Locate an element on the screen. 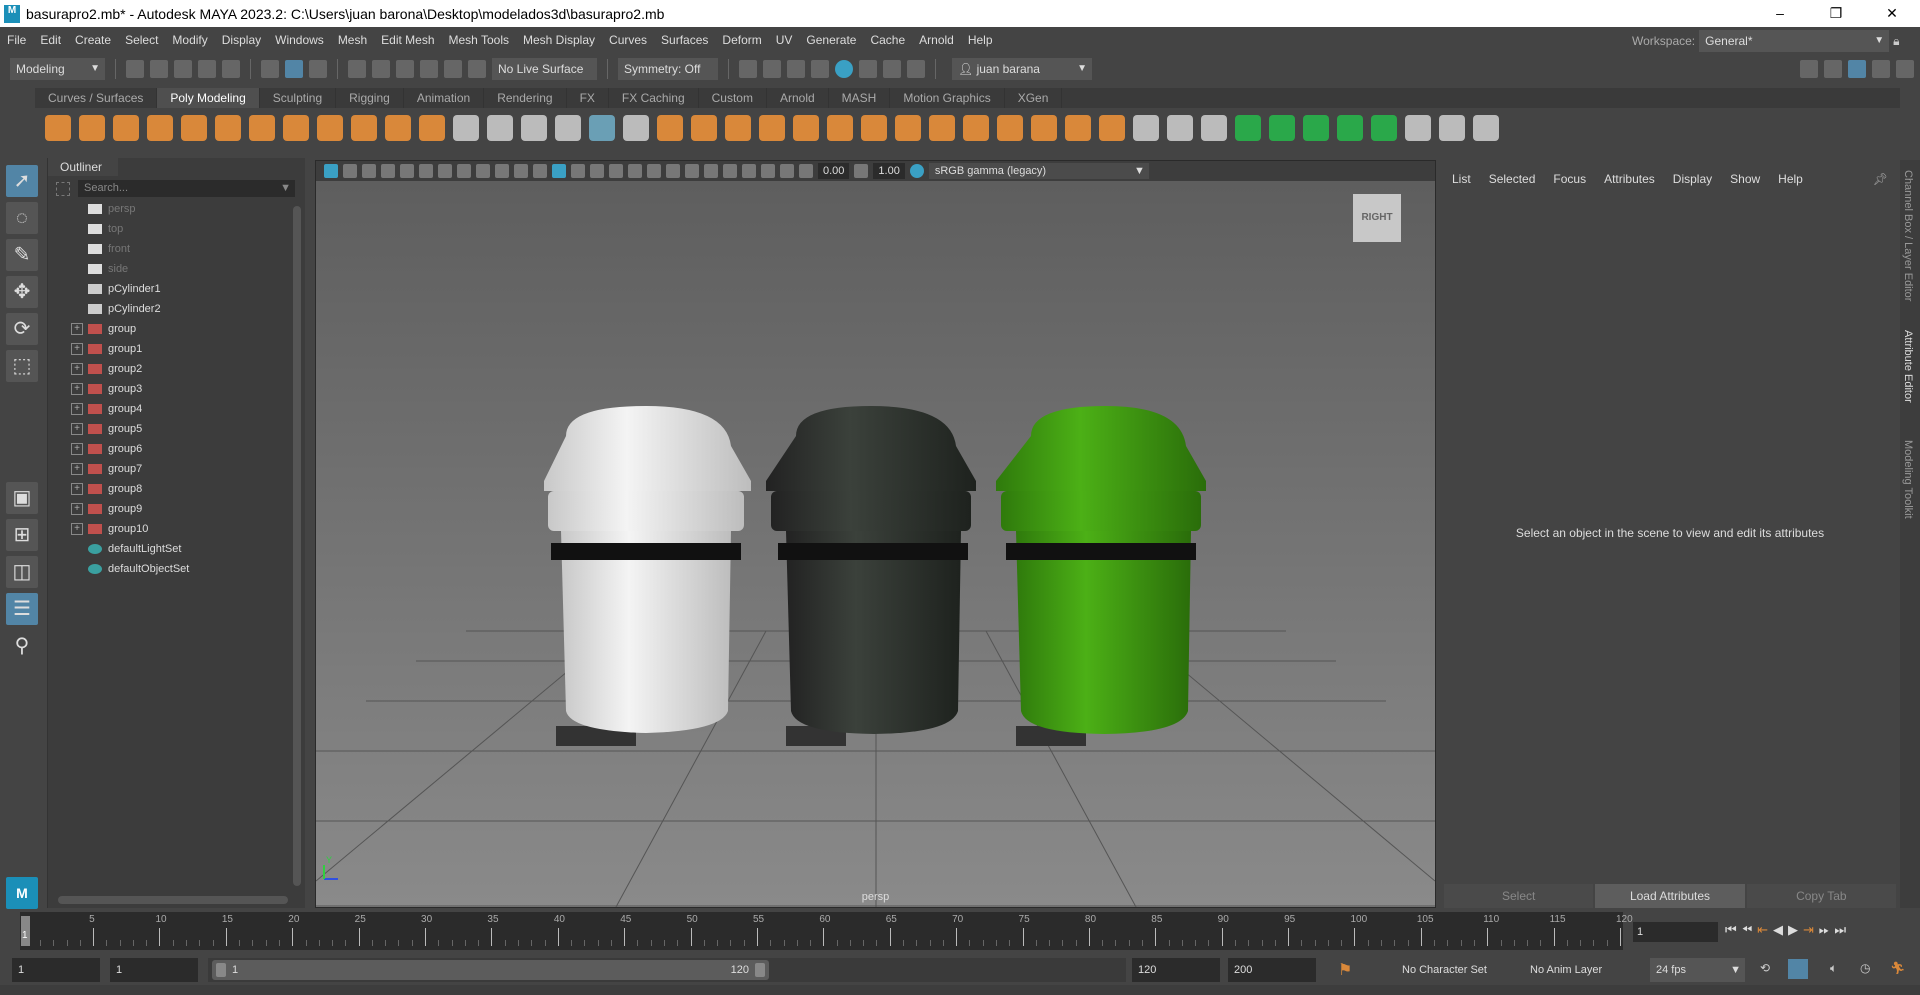  playback-start-field: 1 is located at coordinates (154, 970).